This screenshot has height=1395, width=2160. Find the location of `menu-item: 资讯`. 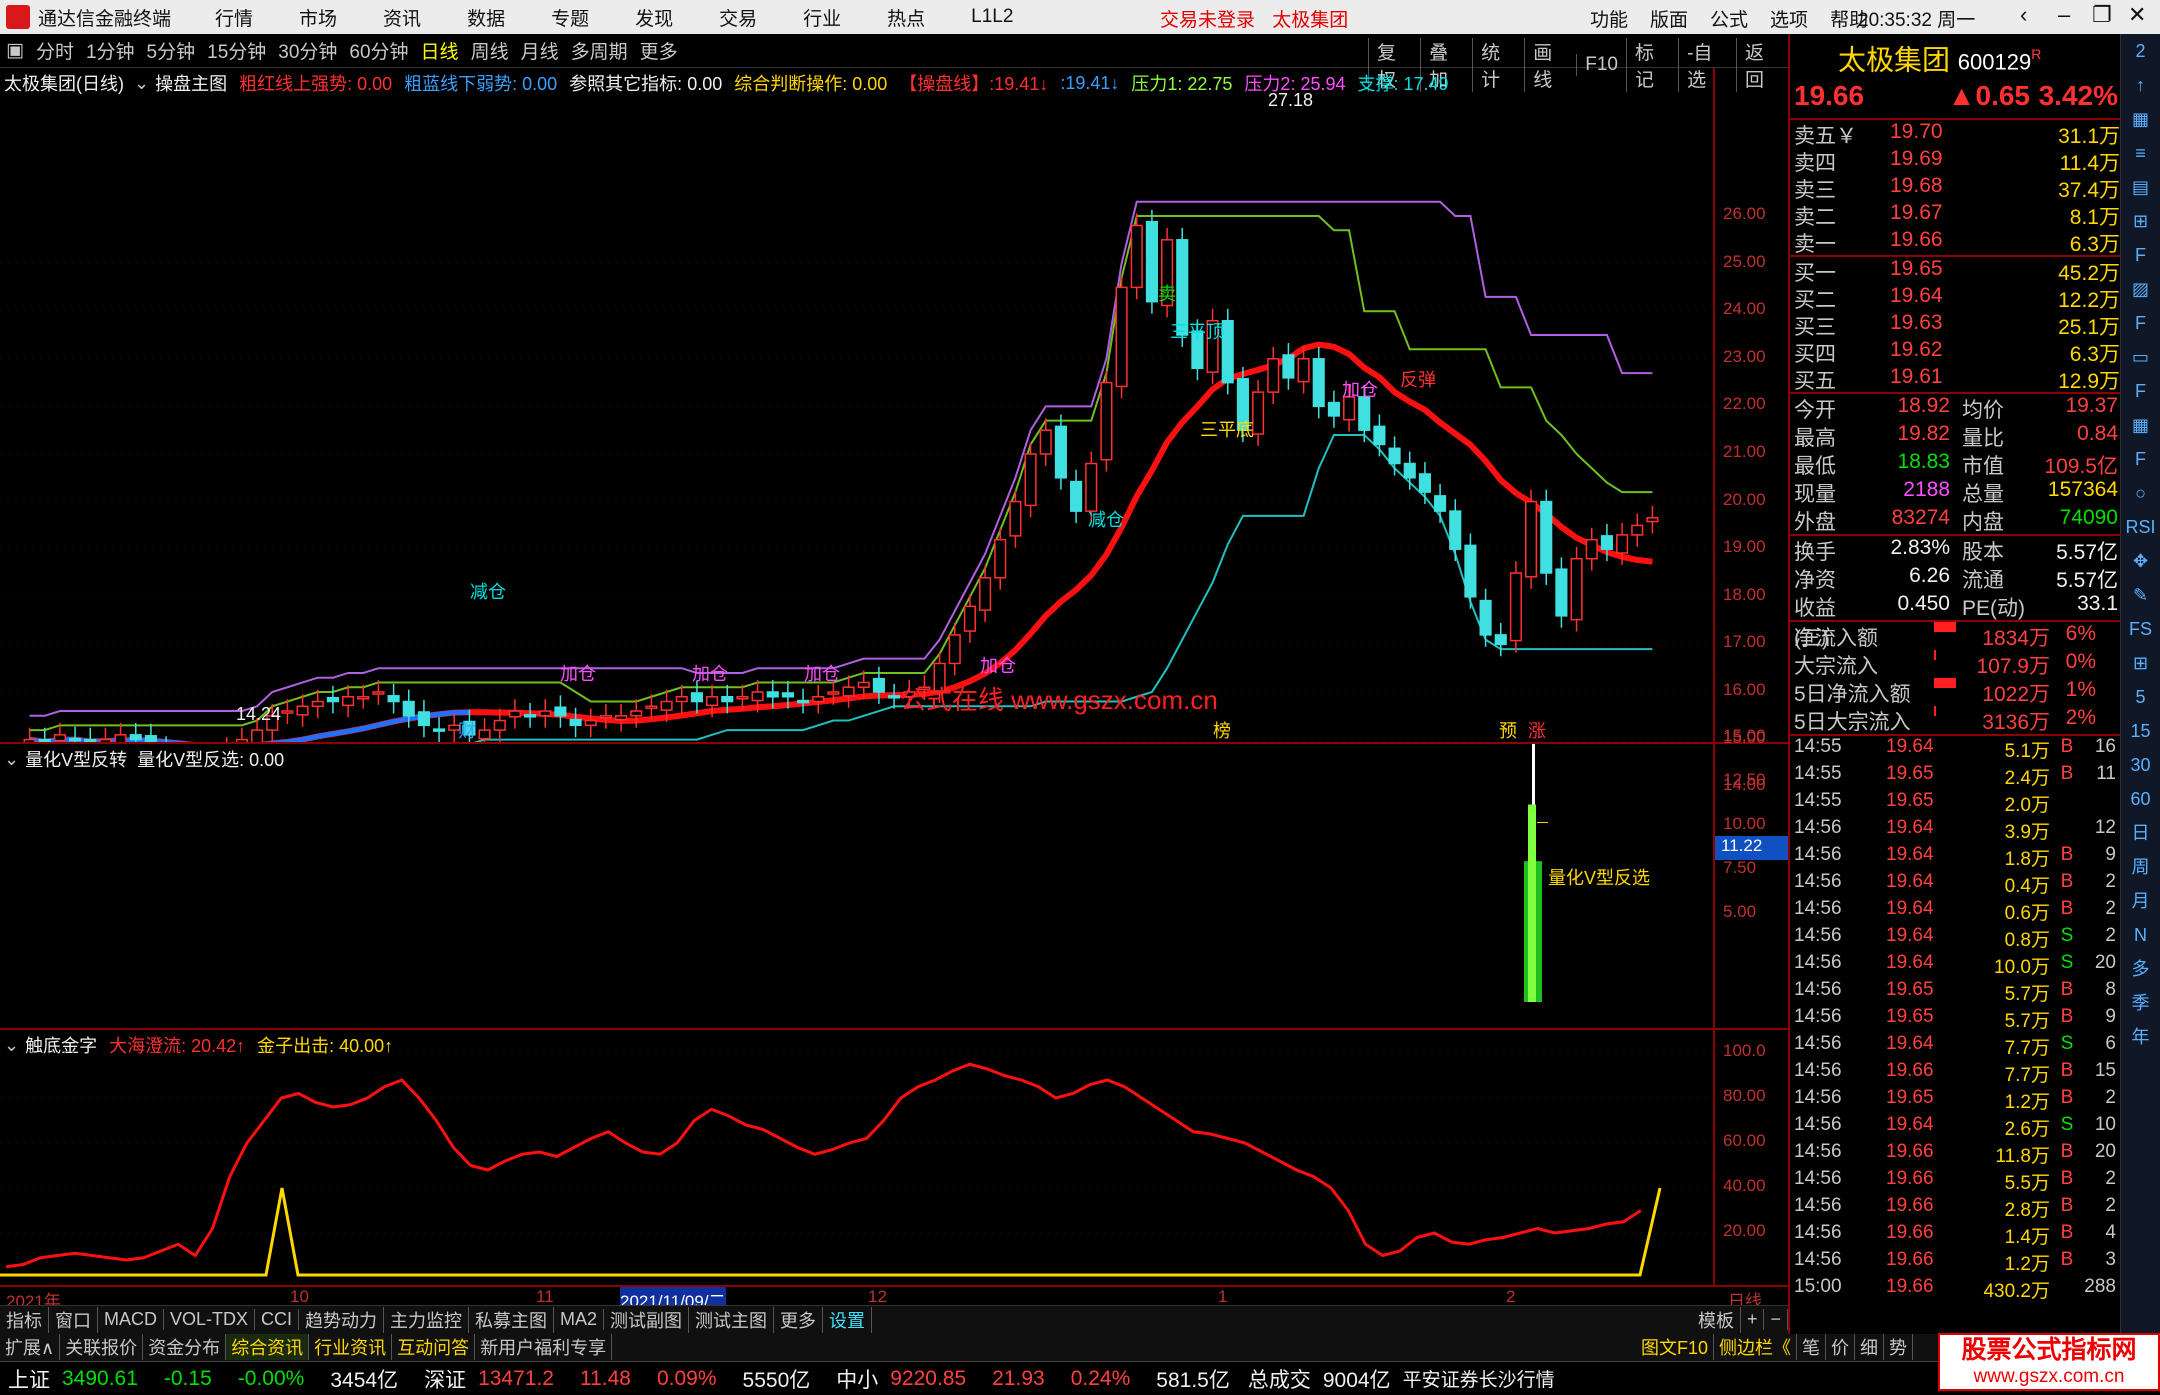

menu-item: 资讯 is located at coordinates (402, 17).